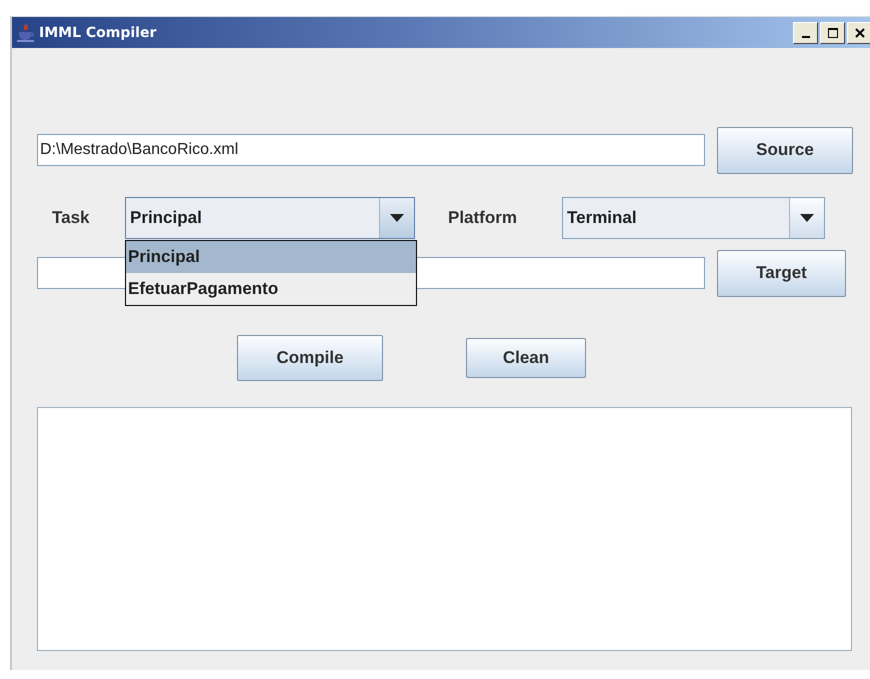 Image resolution: width=870 pixels, height=679 pixels. Describe the element at coordinates (483, 218) in the screenshot. I see `platform-label: Platform` at that location.